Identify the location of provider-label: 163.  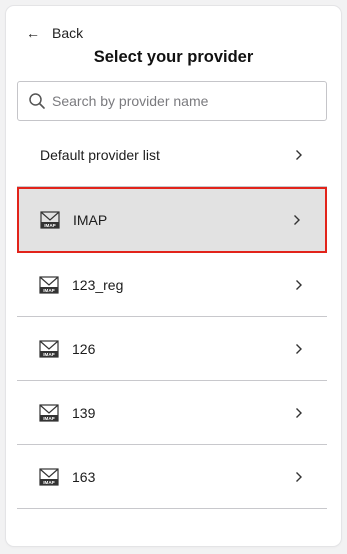
(84, 476).